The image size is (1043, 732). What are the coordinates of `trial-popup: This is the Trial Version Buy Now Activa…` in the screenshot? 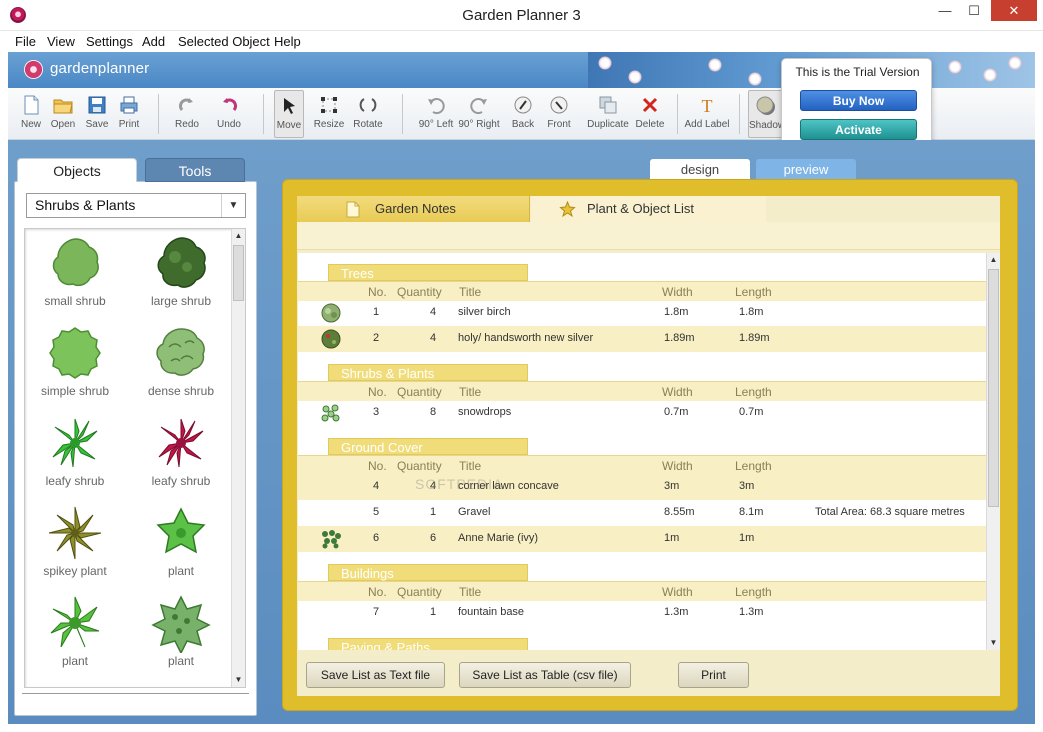 It's located at (856, 105).